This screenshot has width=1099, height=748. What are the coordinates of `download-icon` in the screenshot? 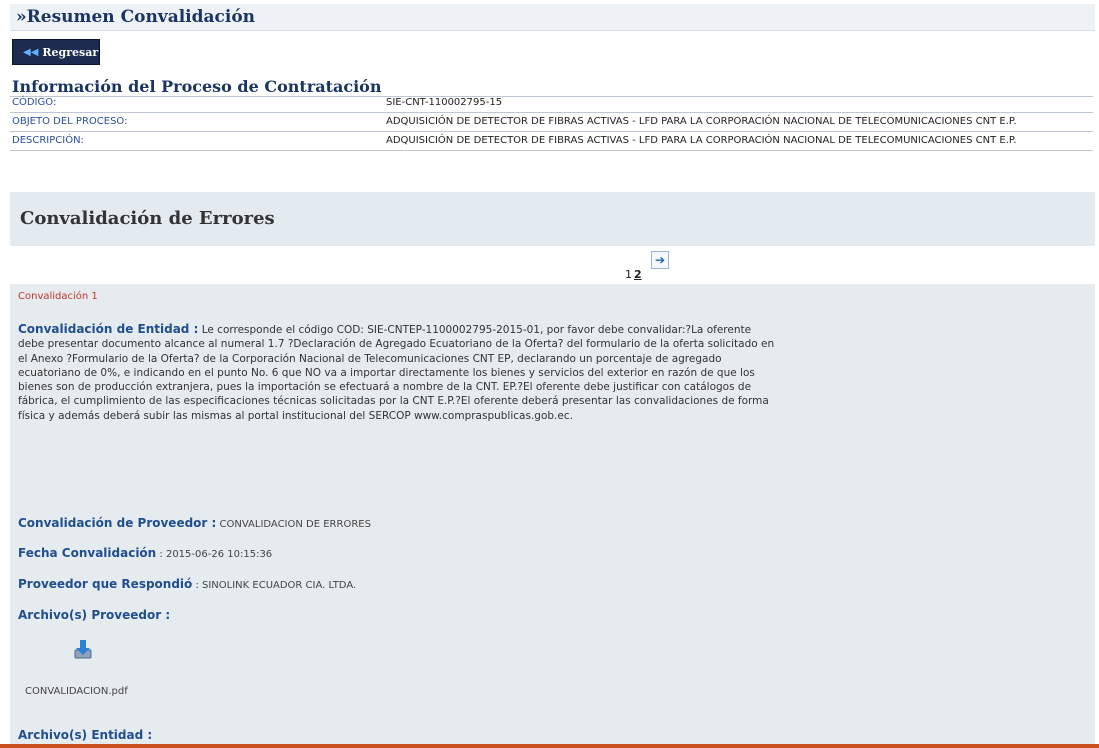 It's located at (83, 649).